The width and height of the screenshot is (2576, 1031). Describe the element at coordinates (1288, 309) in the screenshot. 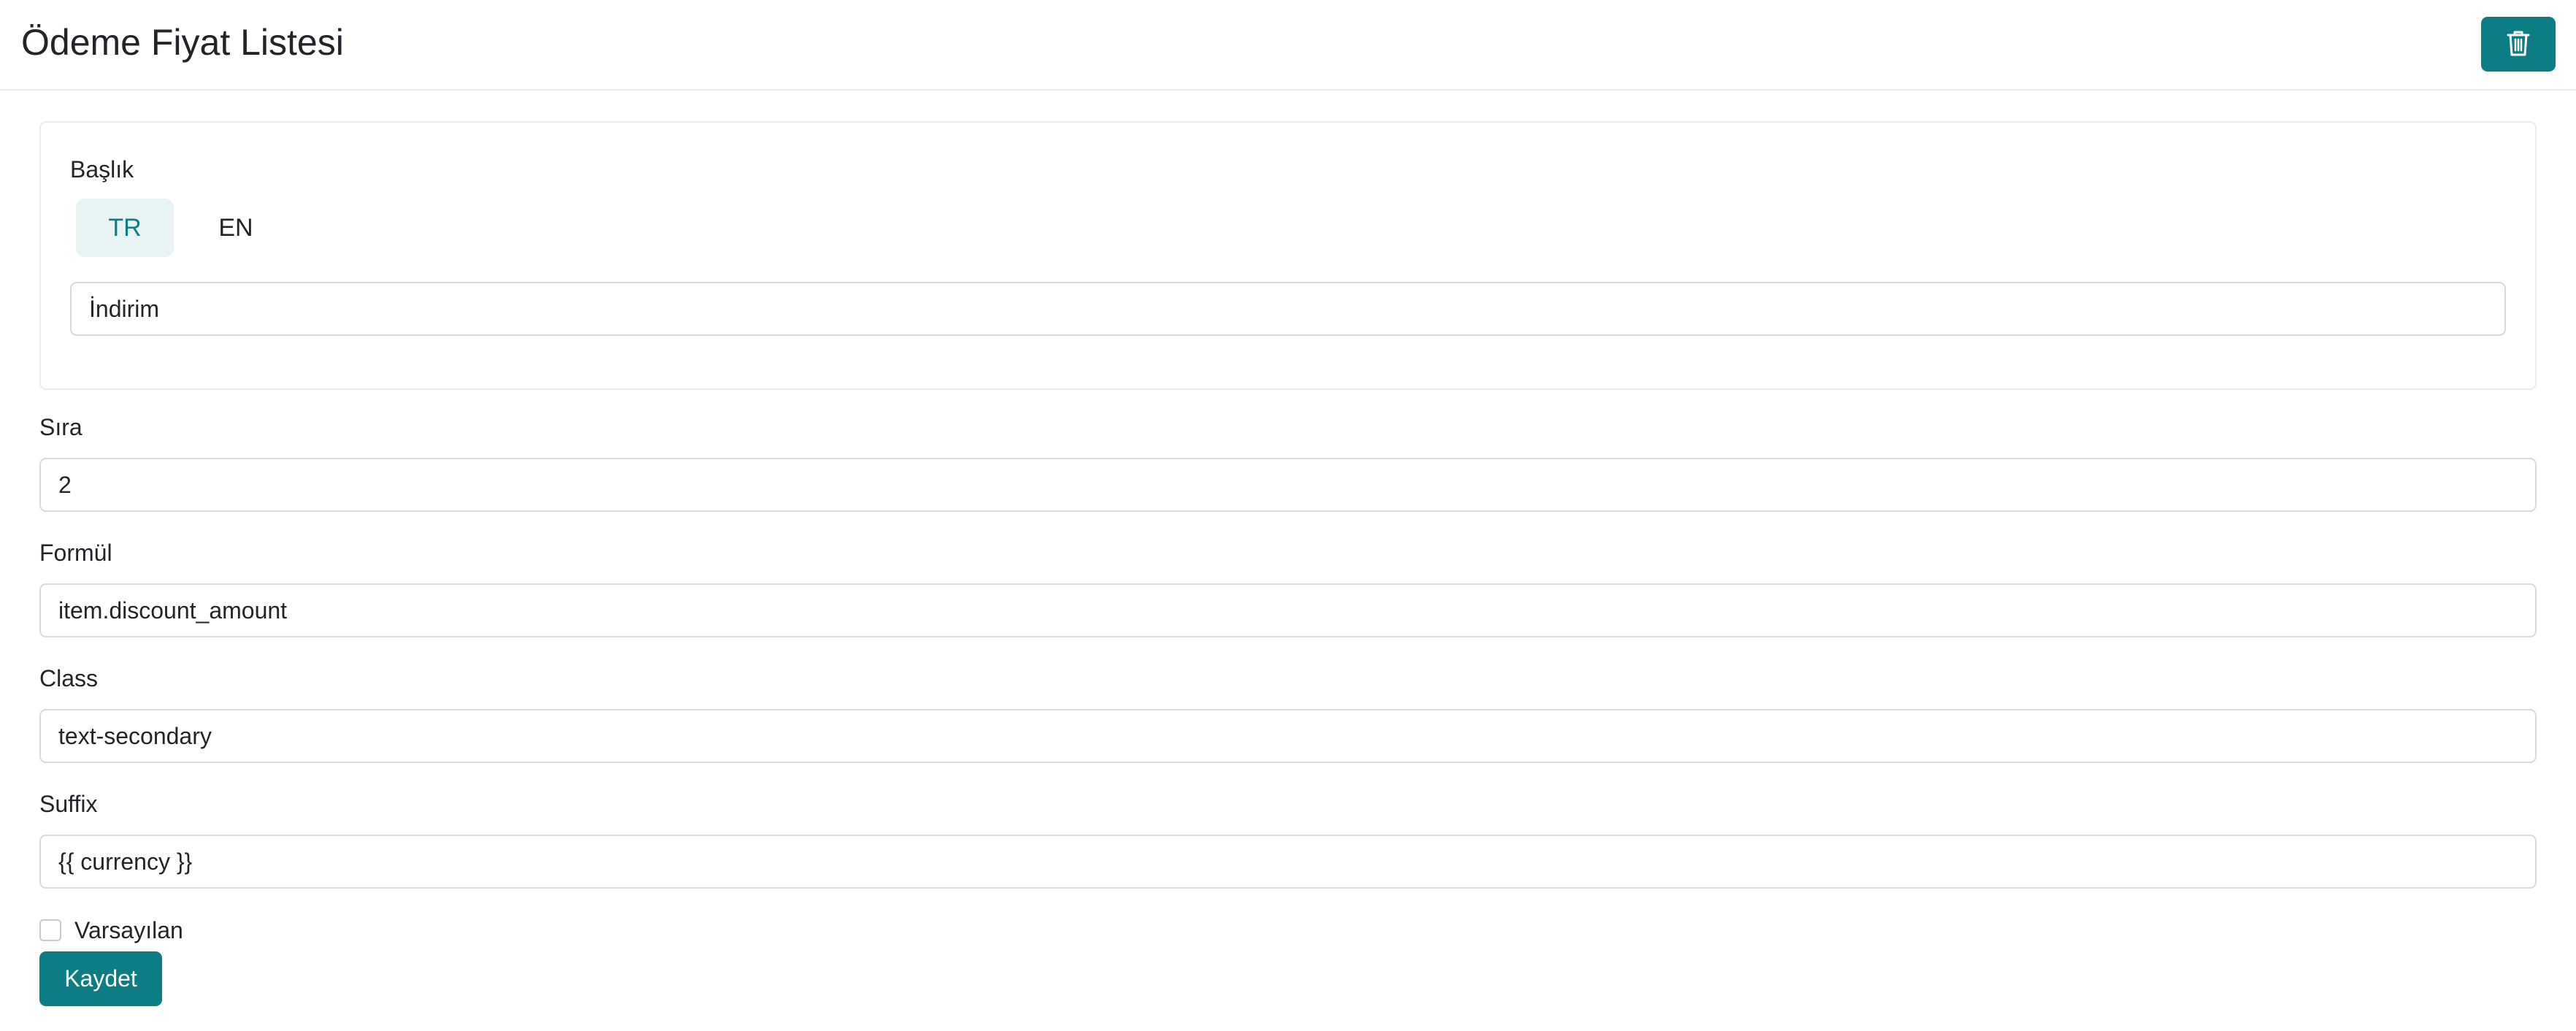

I see `title-input` at that location.